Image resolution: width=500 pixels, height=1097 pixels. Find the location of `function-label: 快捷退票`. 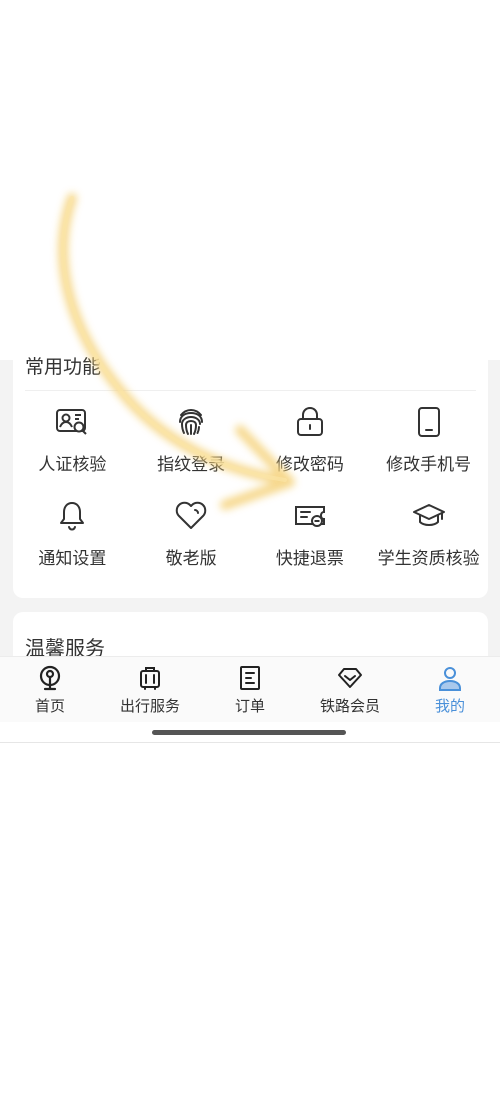

function-label: 快捷退票 is located at coordinates (309, 559).